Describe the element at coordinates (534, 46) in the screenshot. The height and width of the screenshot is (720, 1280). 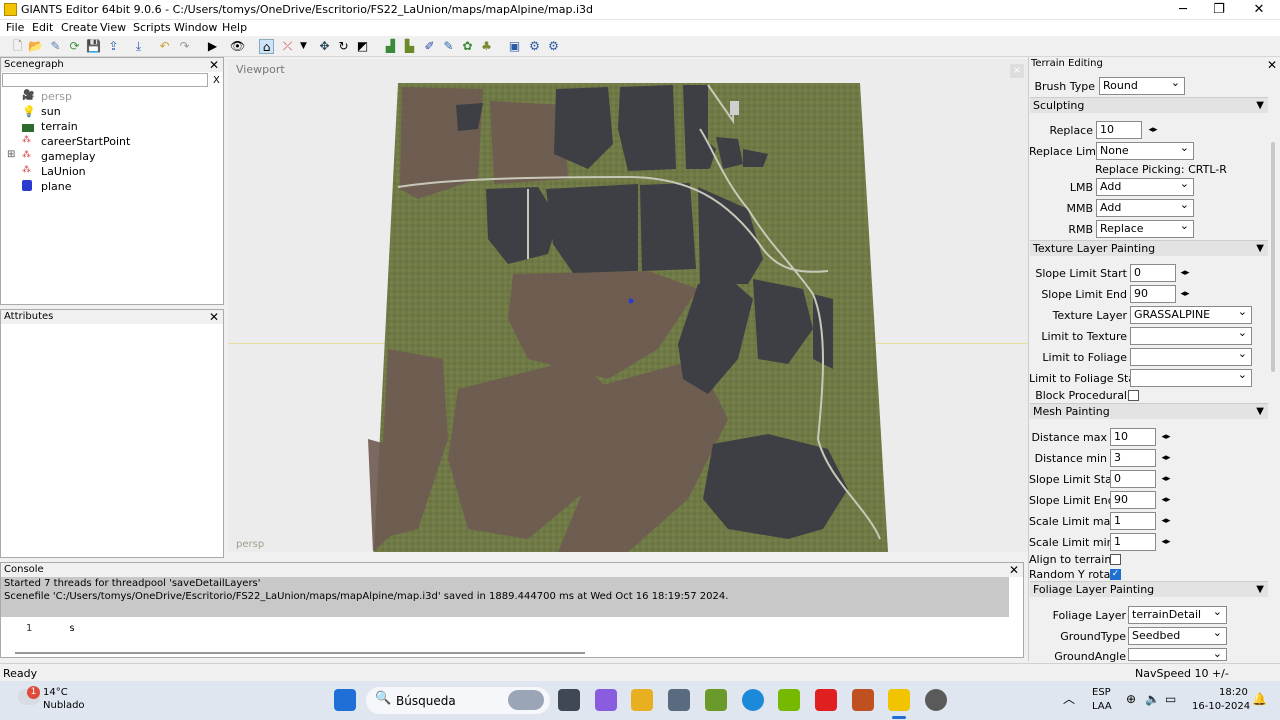
I see `settings-icon: ⚙` at that location.